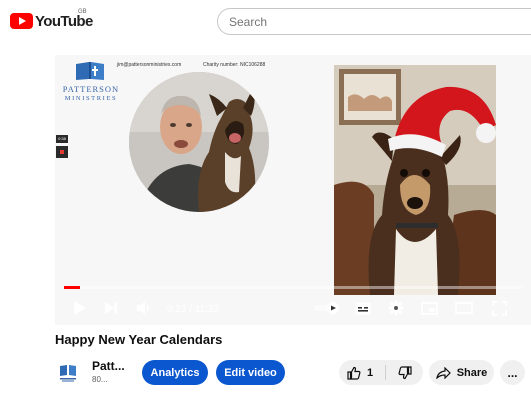 This screenshot has height=394, width=531. What do you see at coordinates (177, 309) in the screenshot?
I see `current-time: 0:23` at bounding box center [177, 309].